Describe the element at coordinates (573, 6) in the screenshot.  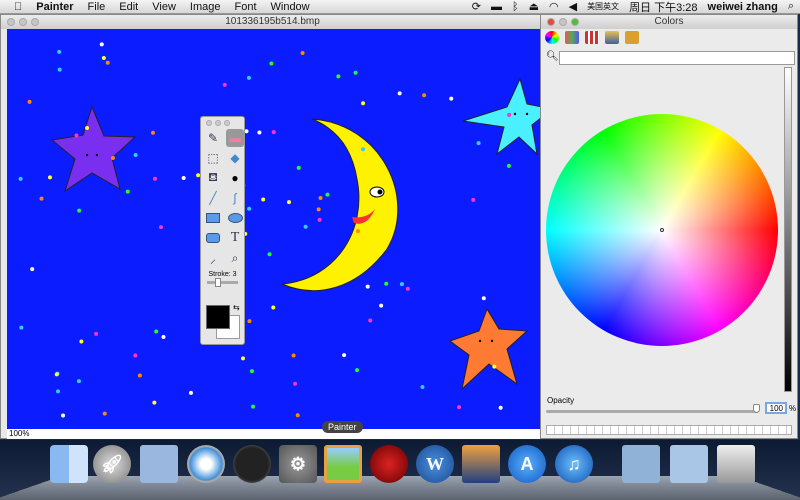
I see `volume-icon: ◀` at that location.